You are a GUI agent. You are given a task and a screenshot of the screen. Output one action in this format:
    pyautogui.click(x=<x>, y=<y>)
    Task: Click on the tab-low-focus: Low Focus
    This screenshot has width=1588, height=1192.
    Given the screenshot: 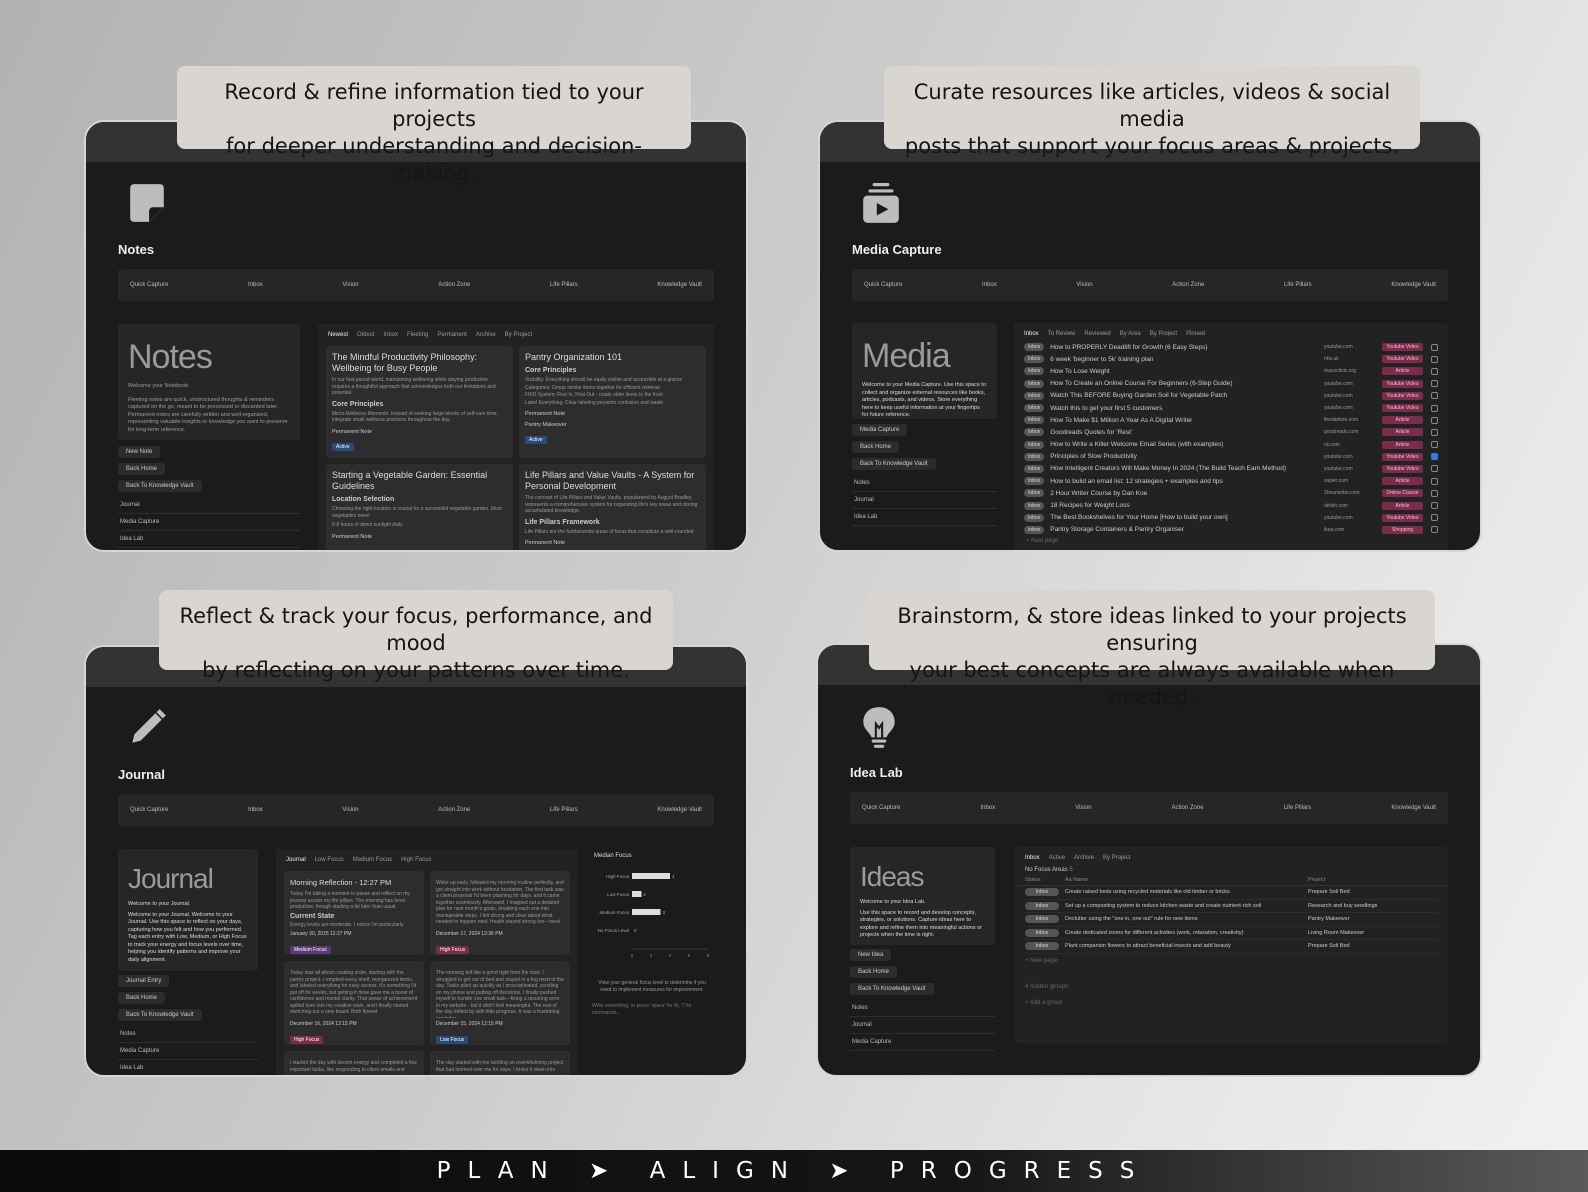 What is the action you would take?
    pyautogui.click(x=329, y=860)
    